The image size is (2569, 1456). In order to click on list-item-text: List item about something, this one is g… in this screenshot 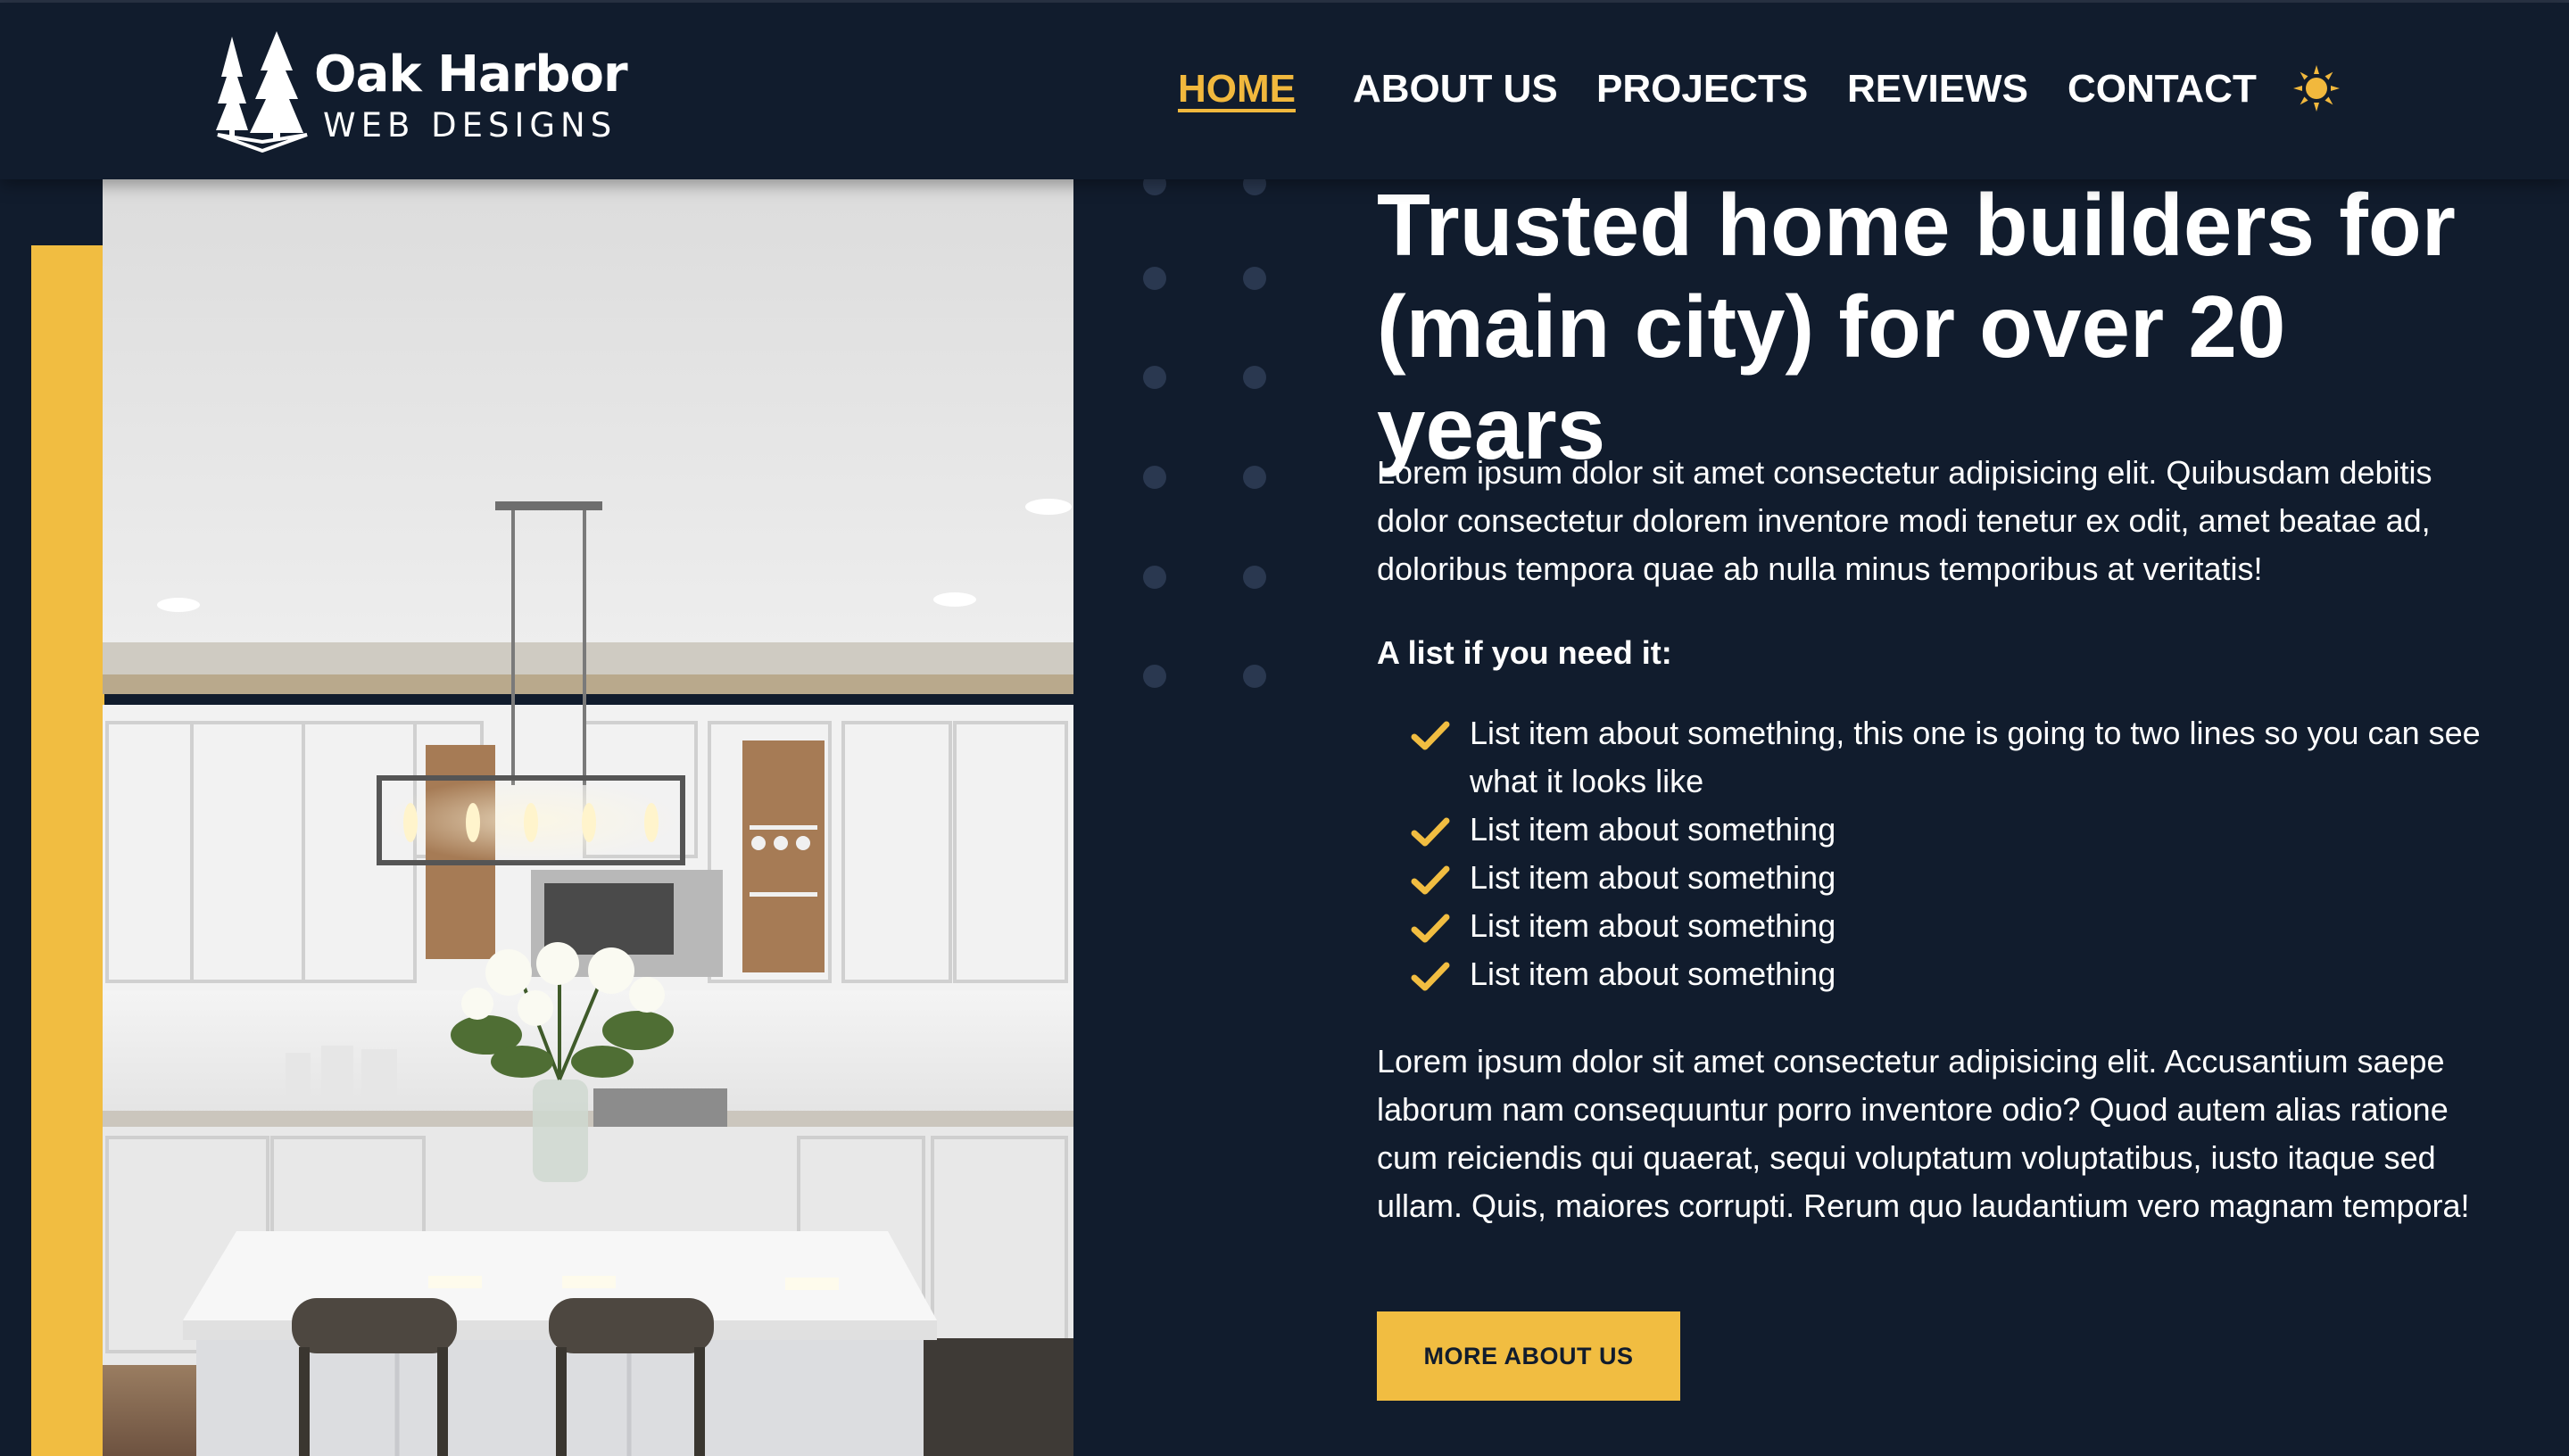, I will do `click(1976, 757)`.